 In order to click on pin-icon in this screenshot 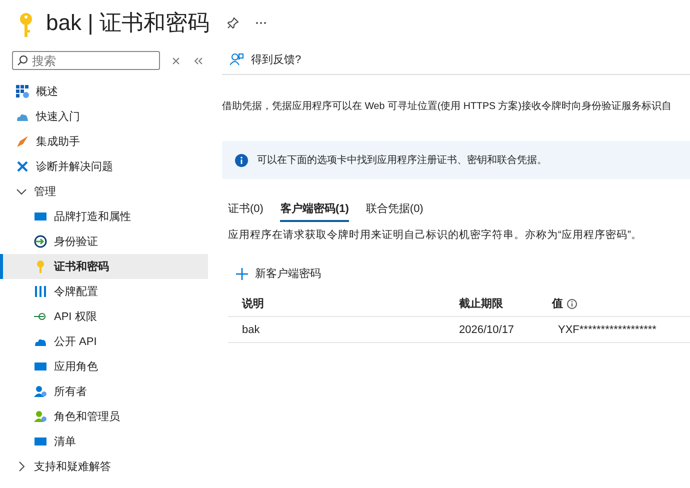, I will do `click(233, 22)`.